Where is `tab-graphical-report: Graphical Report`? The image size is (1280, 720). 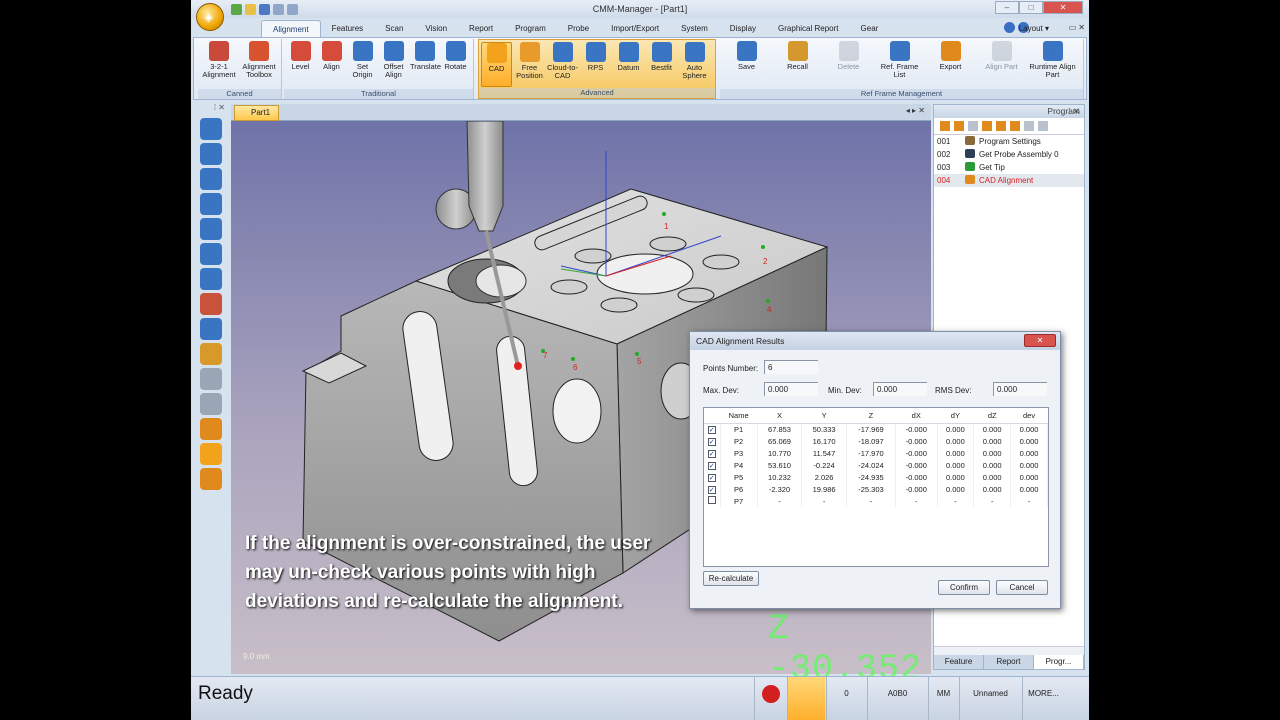
tab-graphical-report: Graphical Report is located at coordinates (808, 28).